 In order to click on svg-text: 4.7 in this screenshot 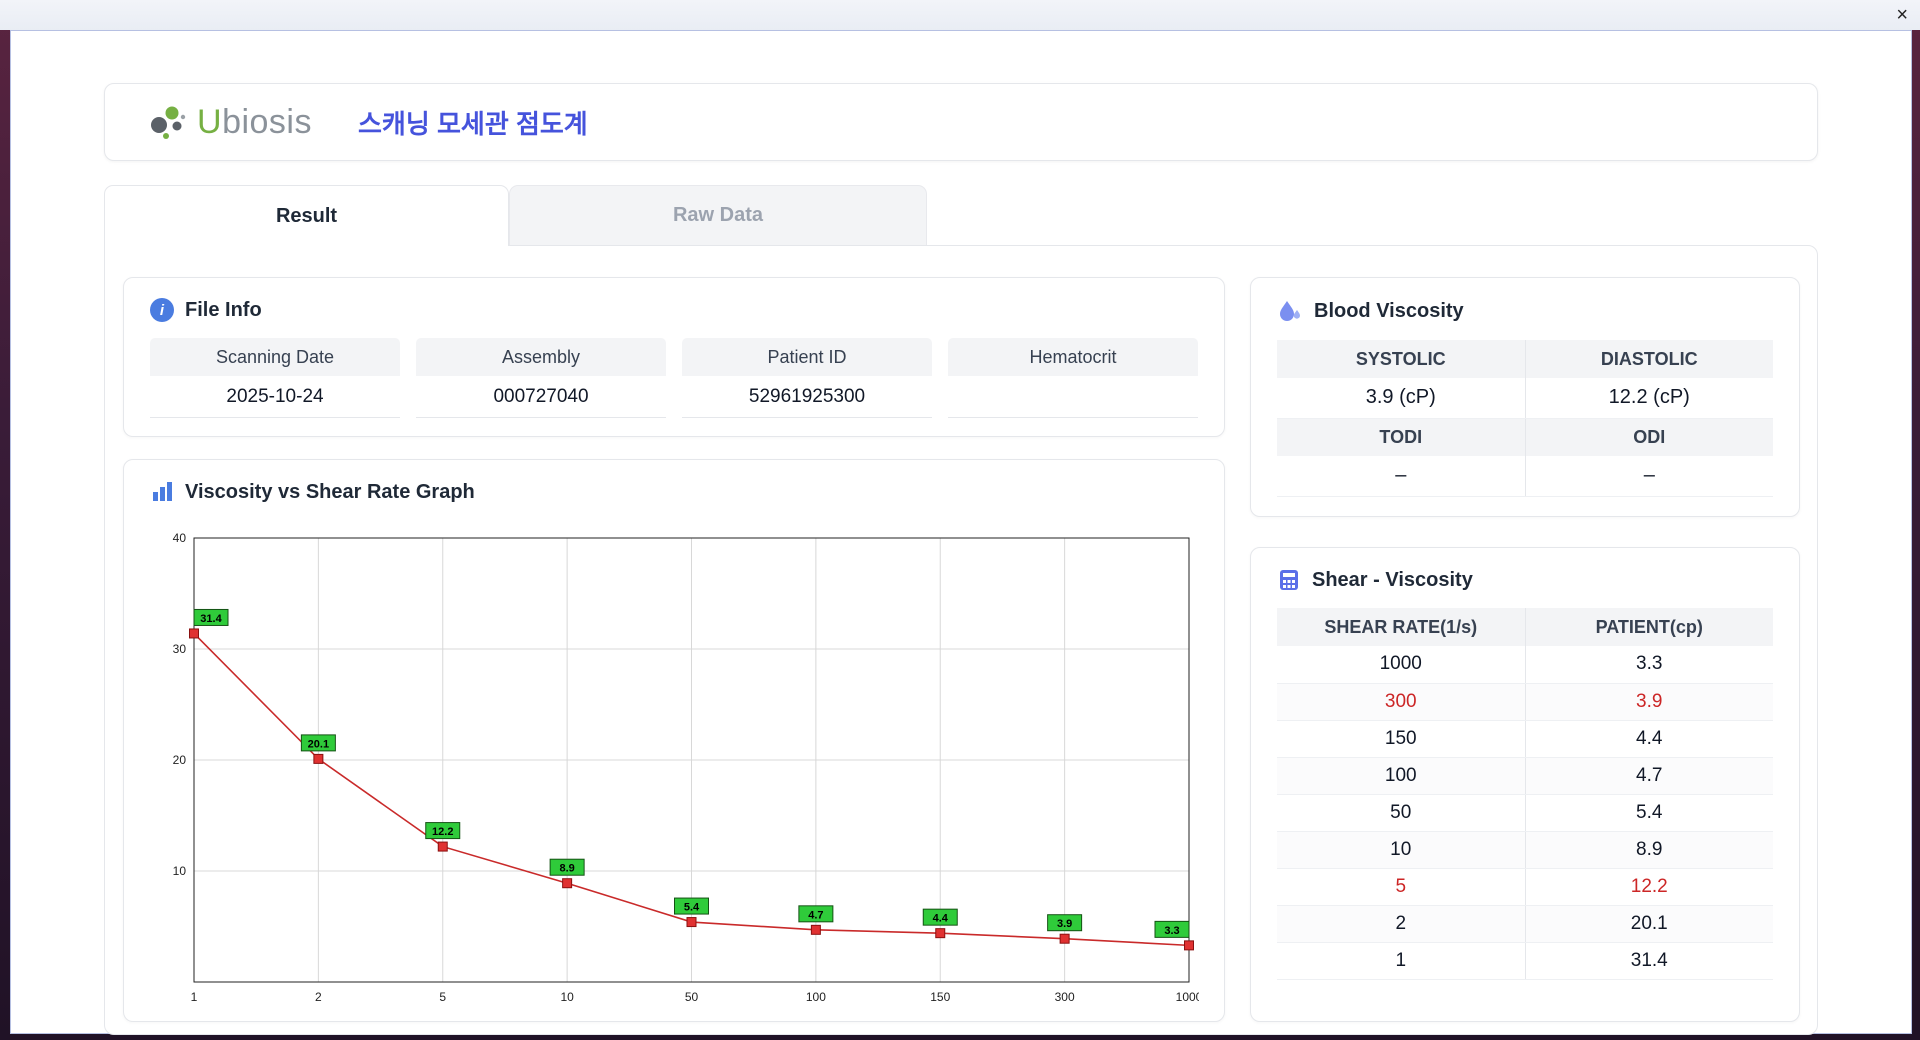, I will do `click(815, 915)`.